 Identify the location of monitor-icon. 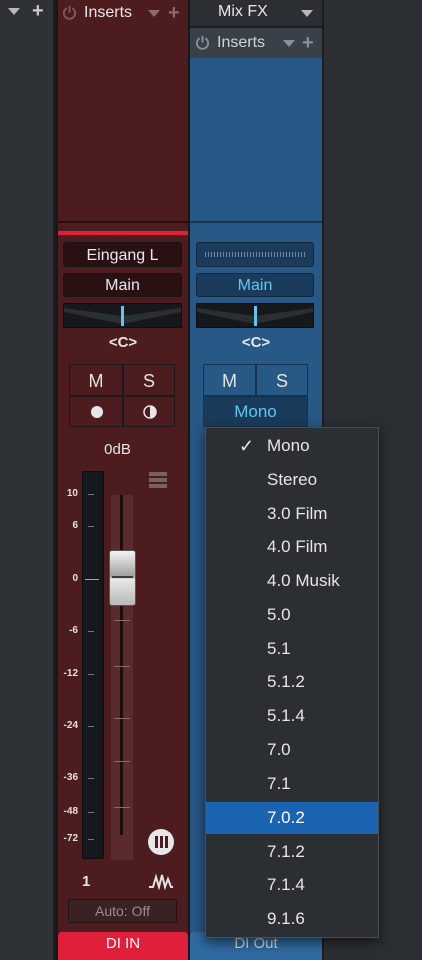
(150, 412).